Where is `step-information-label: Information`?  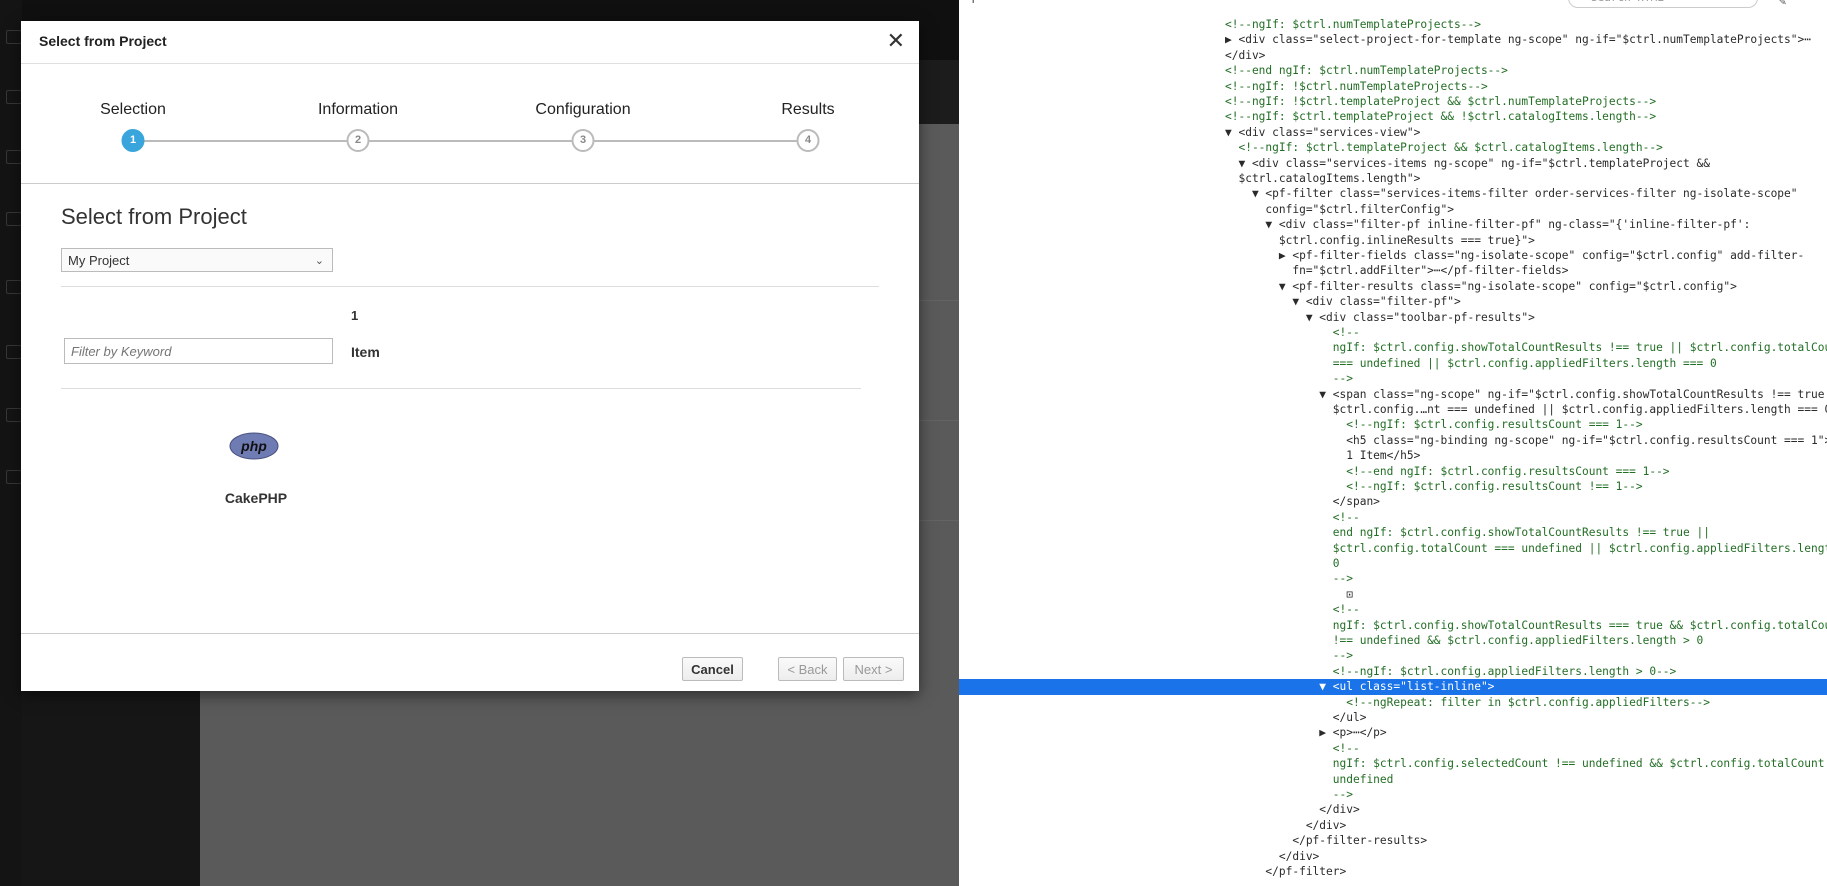 step-information-label: Information is located at coordinates (358, 110).